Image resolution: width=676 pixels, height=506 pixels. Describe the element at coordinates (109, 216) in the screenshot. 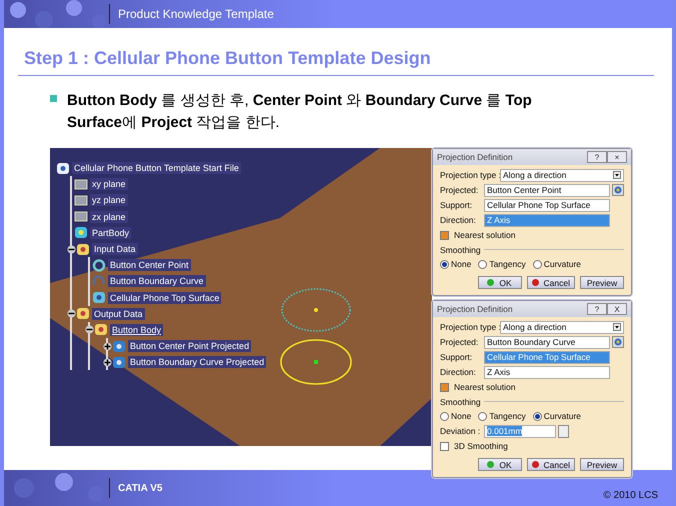

I see `tree-item: zx plane` at that location.